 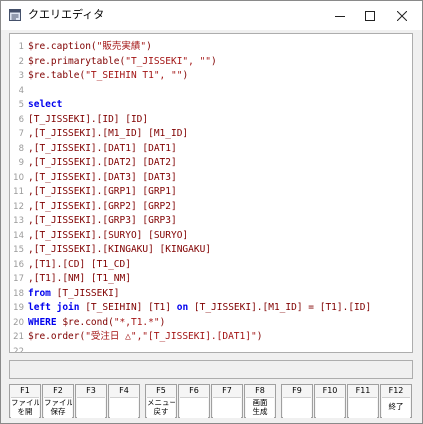 What do you see at coordinates (88, 322) in the screenshot?
I see `code-token-default: $re.cond(` at bounding box center [88, 322].